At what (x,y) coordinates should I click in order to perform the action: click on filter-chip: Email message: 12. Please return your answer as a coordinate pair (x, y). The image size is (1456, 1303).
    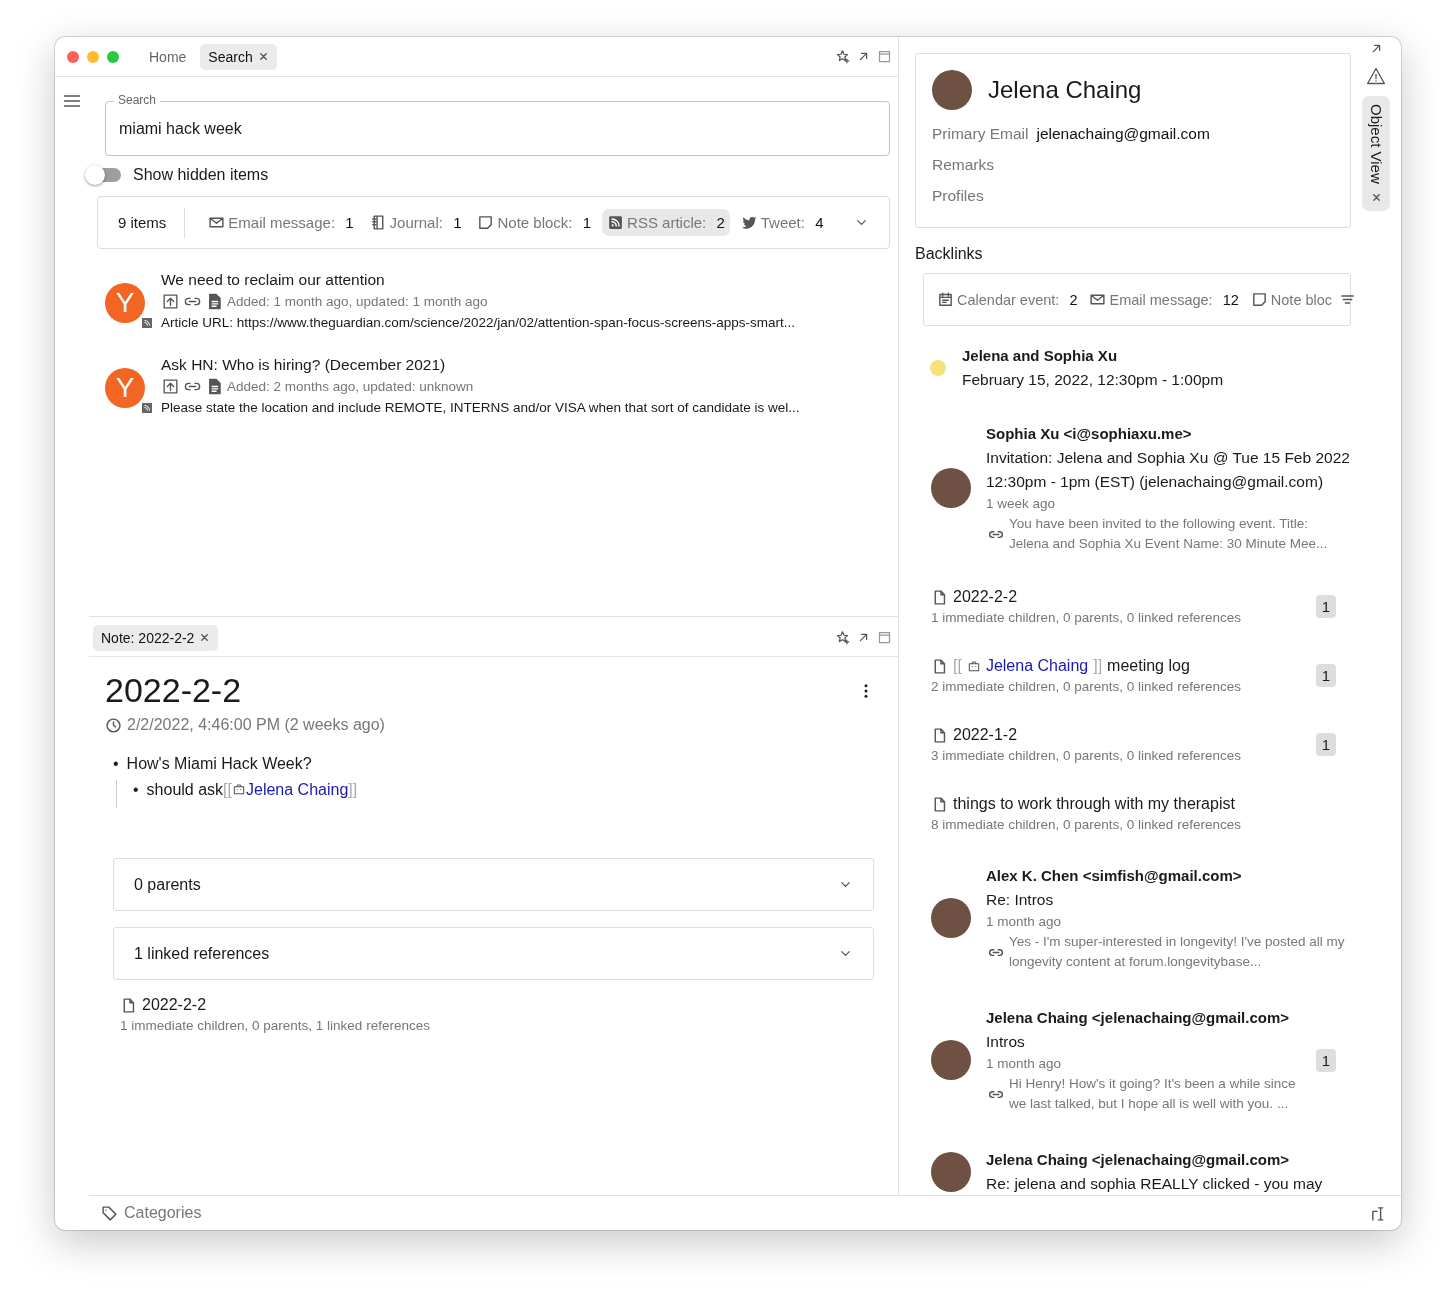
    Looking at the image, I should click on (1164, 299).